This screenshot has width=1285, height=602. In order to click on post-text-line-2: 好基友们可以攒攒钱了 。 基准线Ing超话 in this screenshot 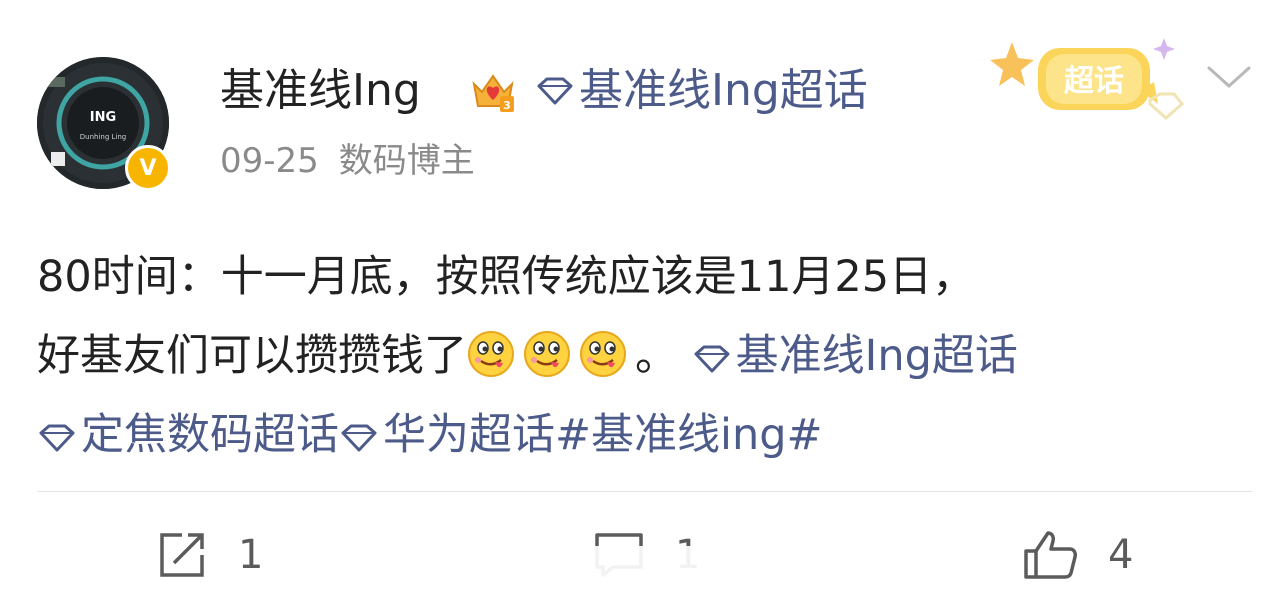, I will do `click(644, 356)`.